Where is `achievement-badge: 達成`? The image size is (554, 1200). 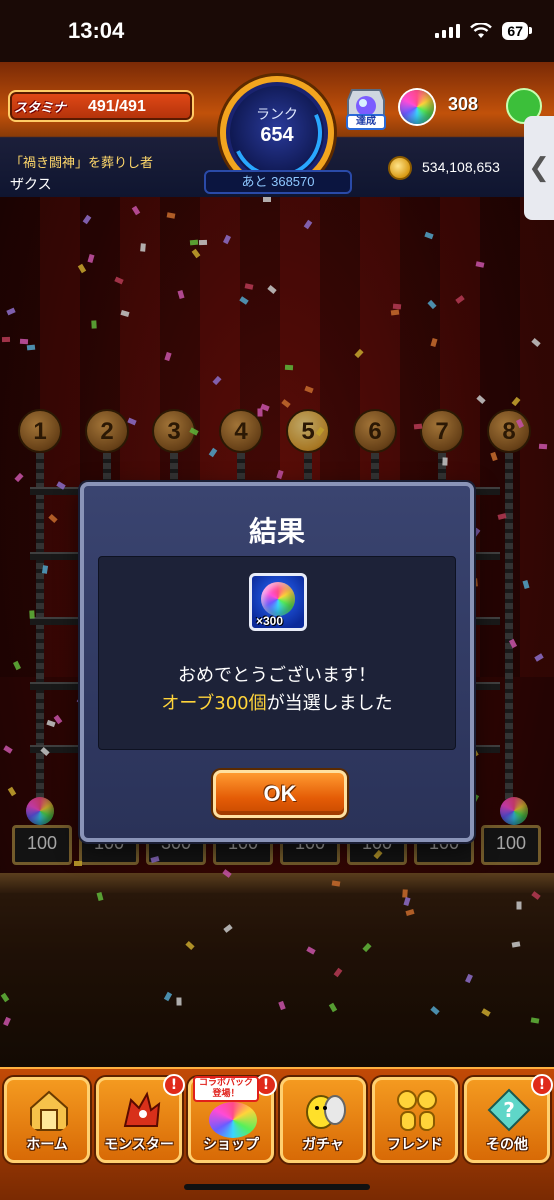
achievement-badge: 達成 is located at coordinates (366, 122).